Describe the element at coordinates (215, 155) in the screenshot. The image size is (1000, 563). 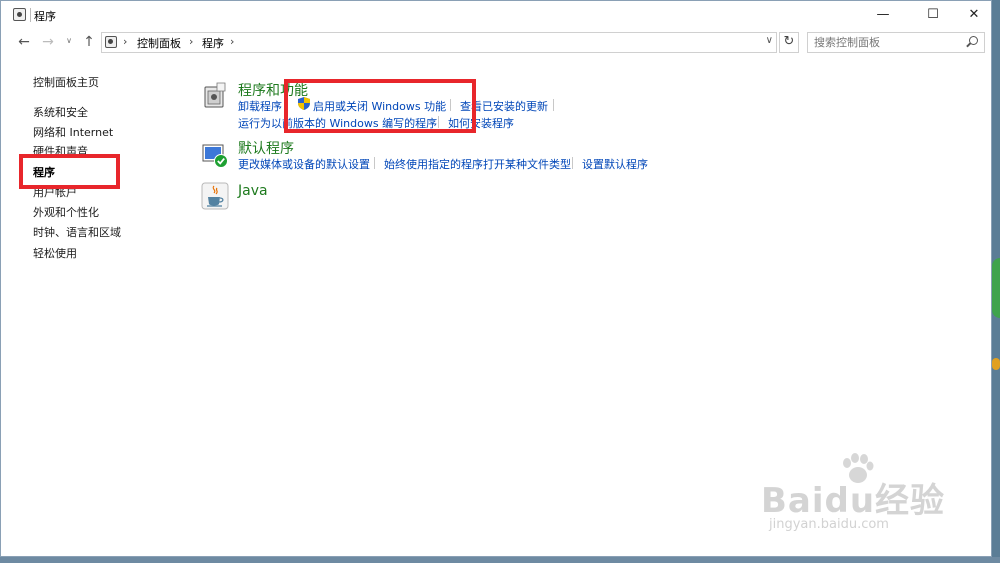
I see `default-programs-icon` at that location.